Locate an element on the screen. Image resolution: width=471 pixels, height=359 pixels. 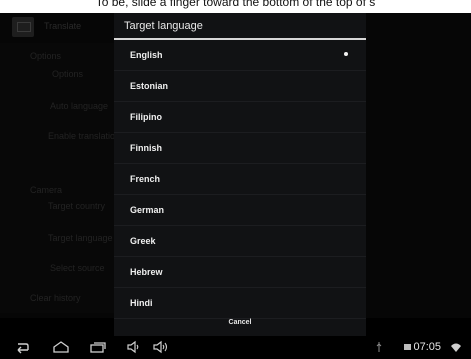
language-option-label: Greek is located at coordinates (143, 241).